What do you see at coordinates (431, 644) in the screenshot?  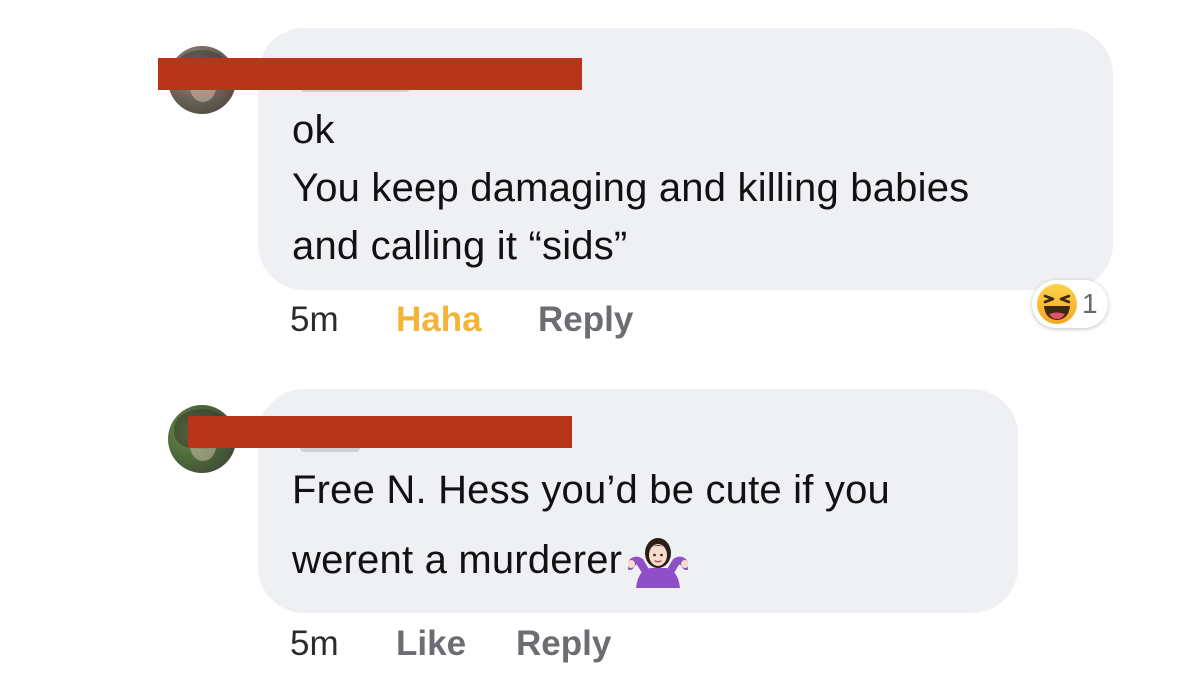 I see `like-button: Like` at bounding box center [431, 644].